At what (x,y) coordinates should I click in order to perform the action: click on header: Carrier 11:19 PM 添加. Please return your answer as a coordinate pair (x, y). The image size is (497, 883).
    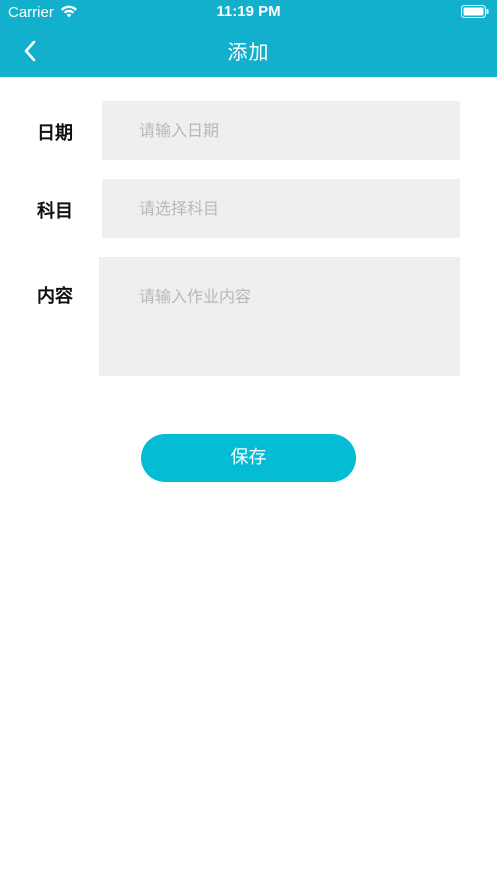
    Looking at the image, I should click on (248, 38).